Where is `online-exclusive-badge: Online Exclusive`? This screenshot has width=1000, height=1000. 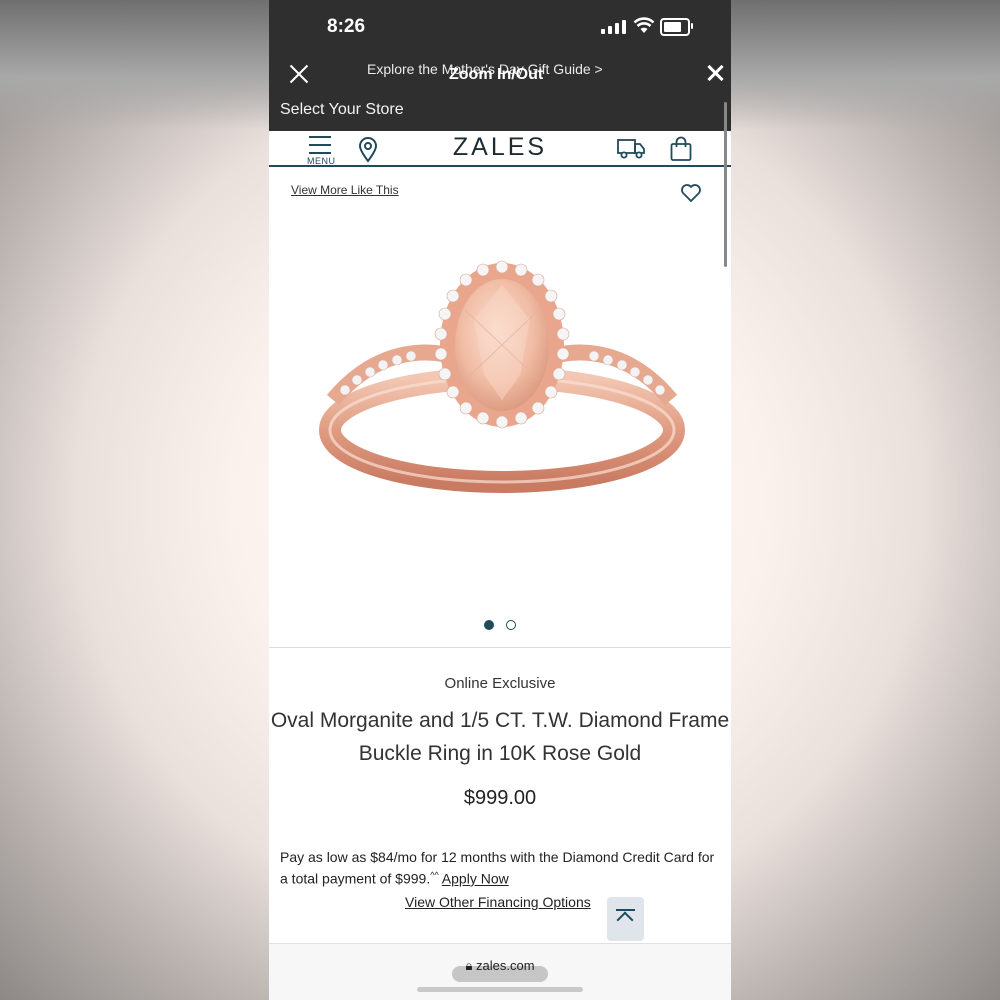
online-exclusive-badge: Online Exclusive is located at coordinates (500, 683).